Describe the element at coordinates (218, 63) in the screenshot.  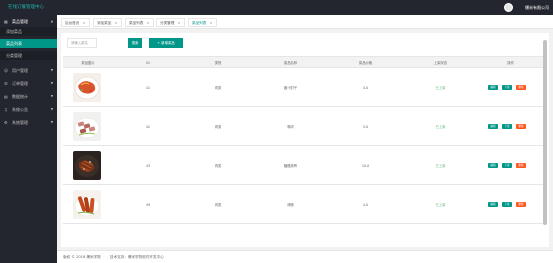
I see `column-header: 类别` at that location.